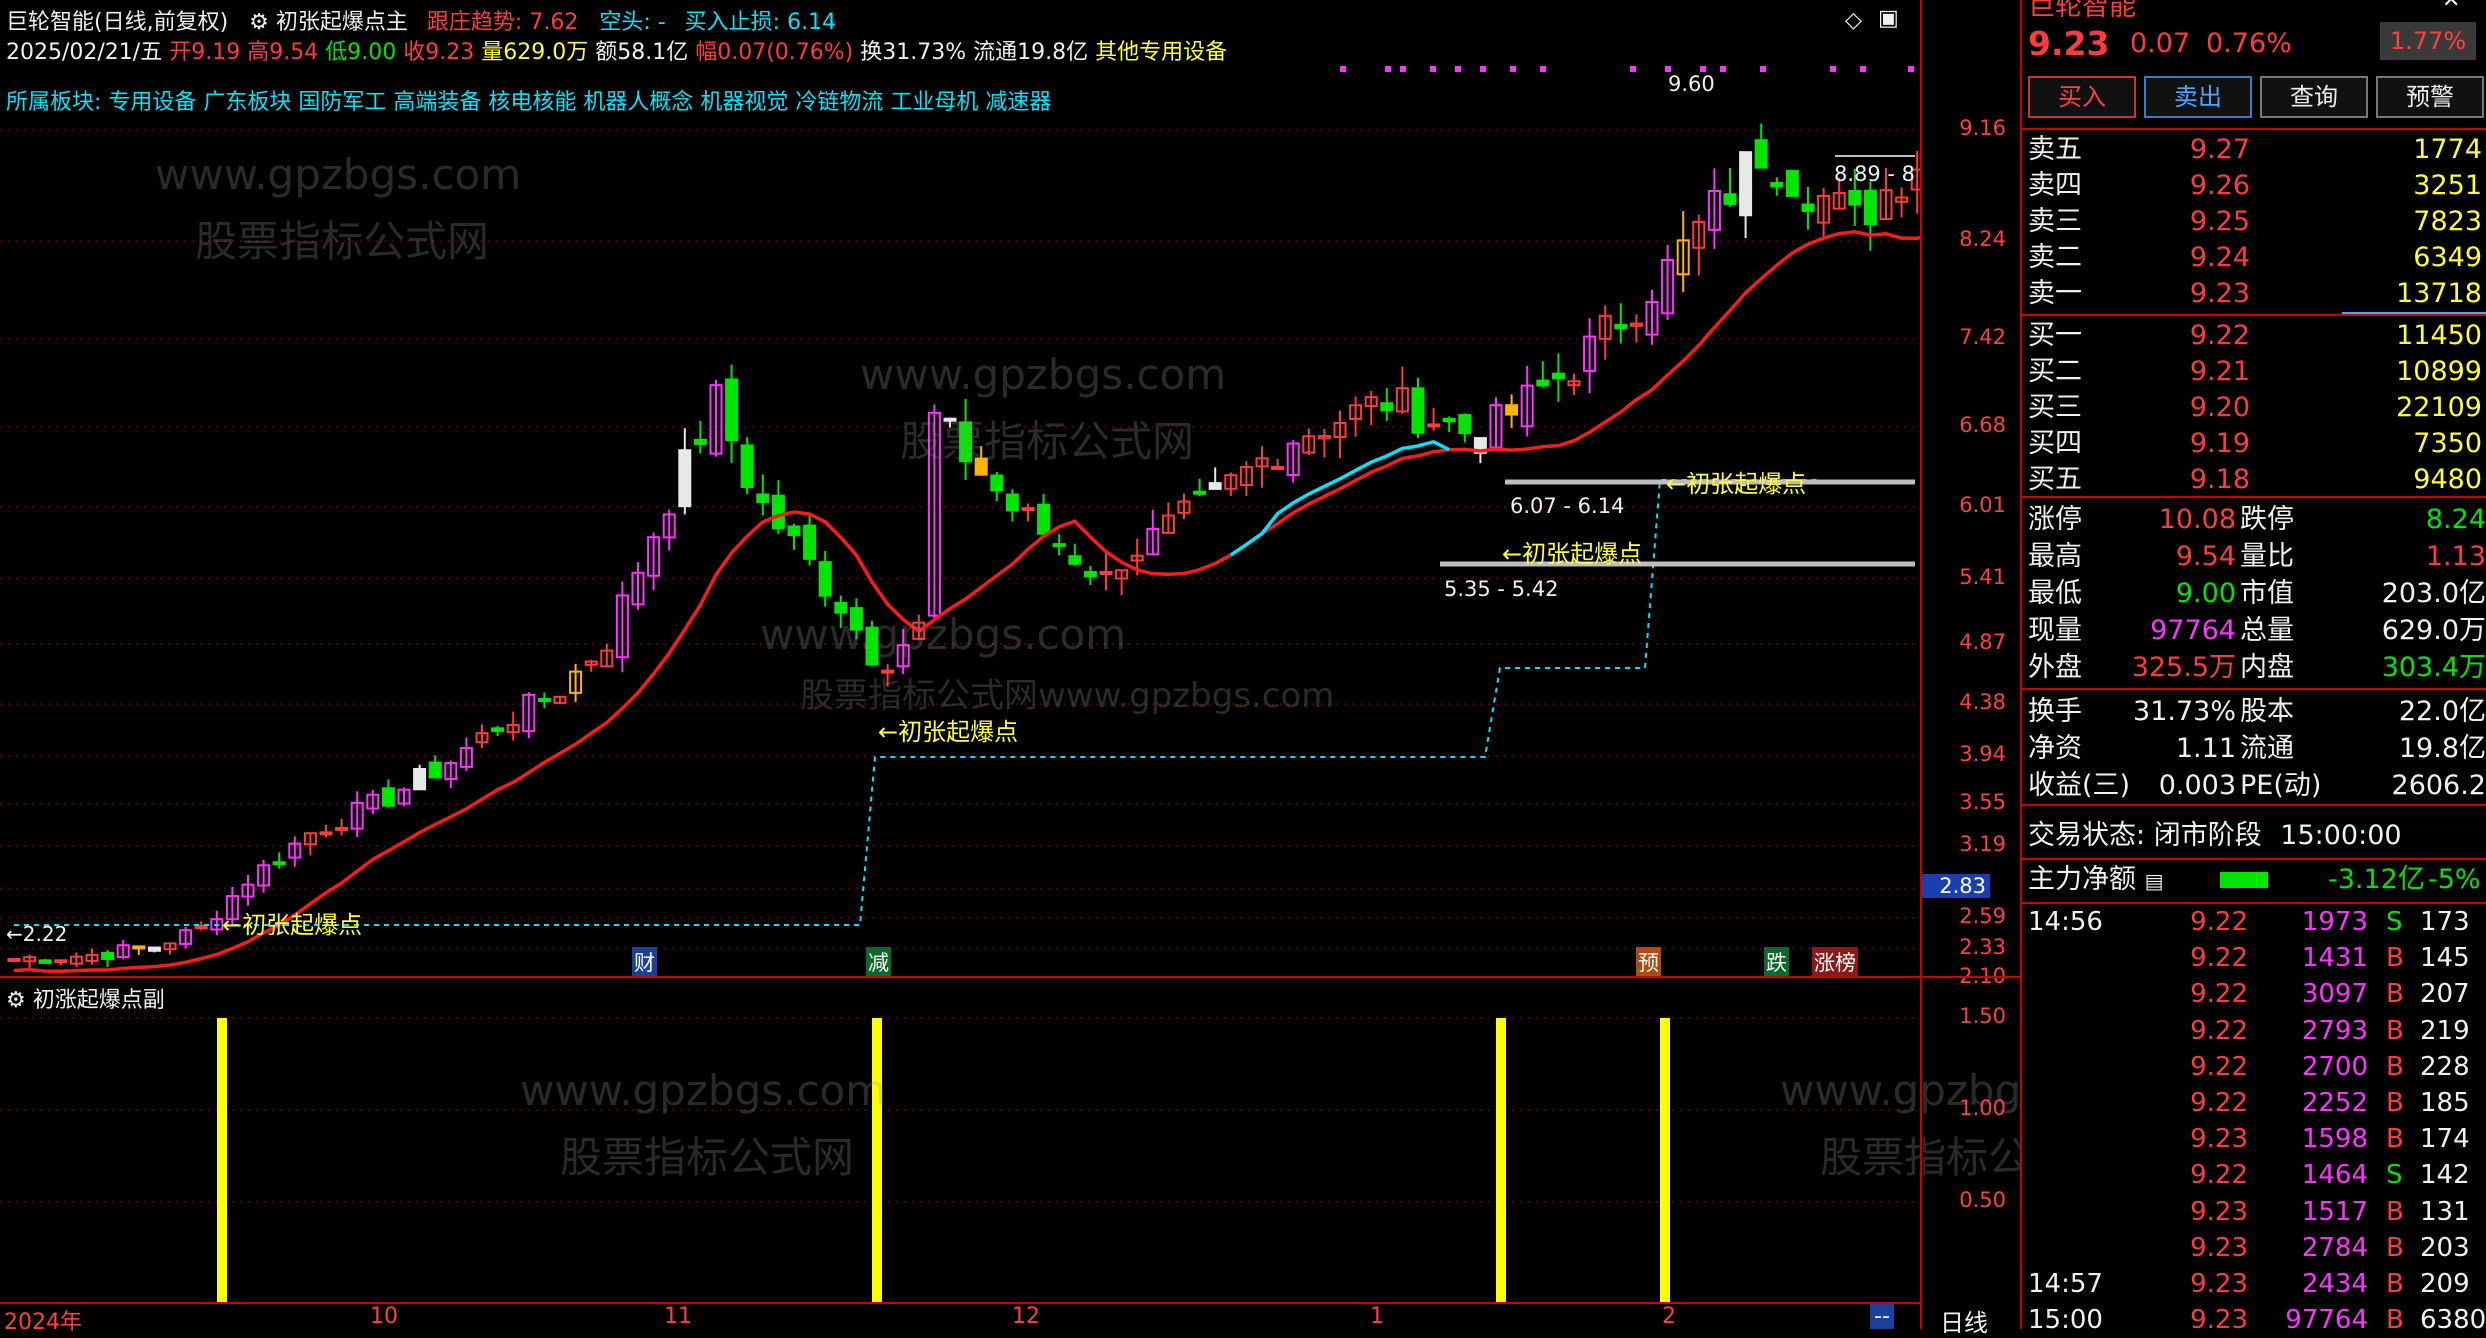  What do you see at coordinates (2154, 881) in the screenshot?
I see `list-icon: ▤` at bounding box center [2154, 881].